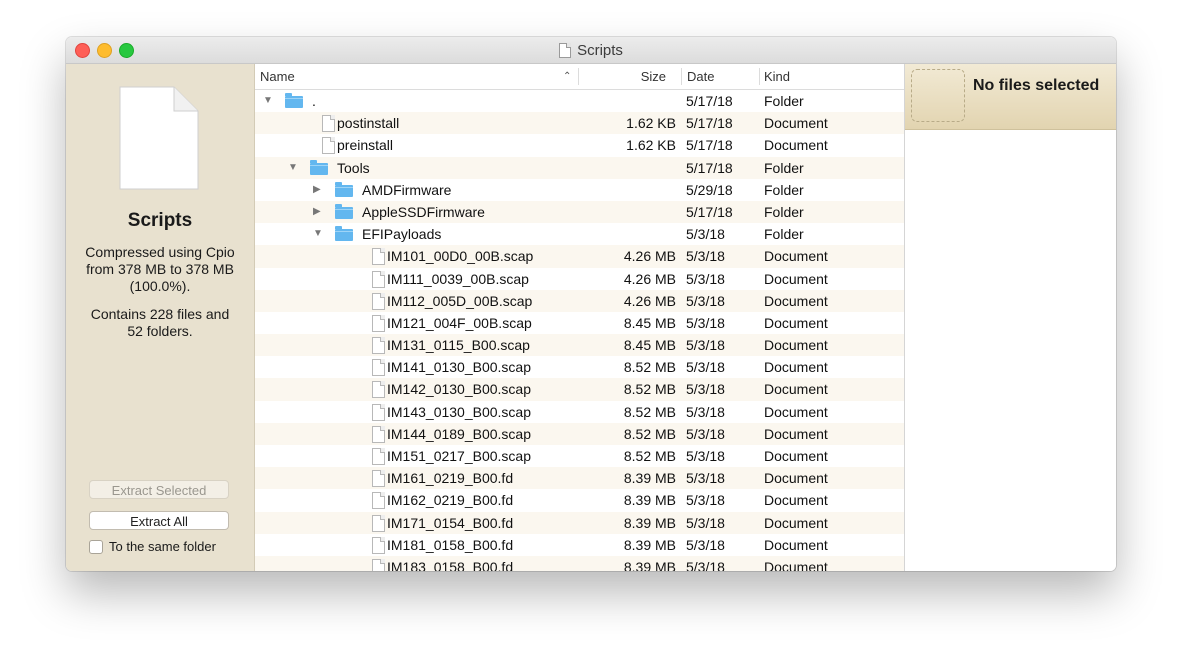 The image size is (1182, 665). What do you see at coordinates (579, 101) in the screenshot?
I see `table-row: ▼. 5/17/18 Folder` at bounding box center [579, 101].